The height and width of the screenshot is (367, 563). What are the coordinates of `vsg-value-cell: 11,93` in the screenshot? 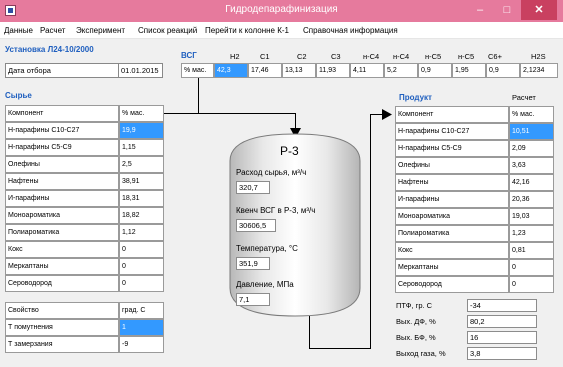 It's located at (333, 70).